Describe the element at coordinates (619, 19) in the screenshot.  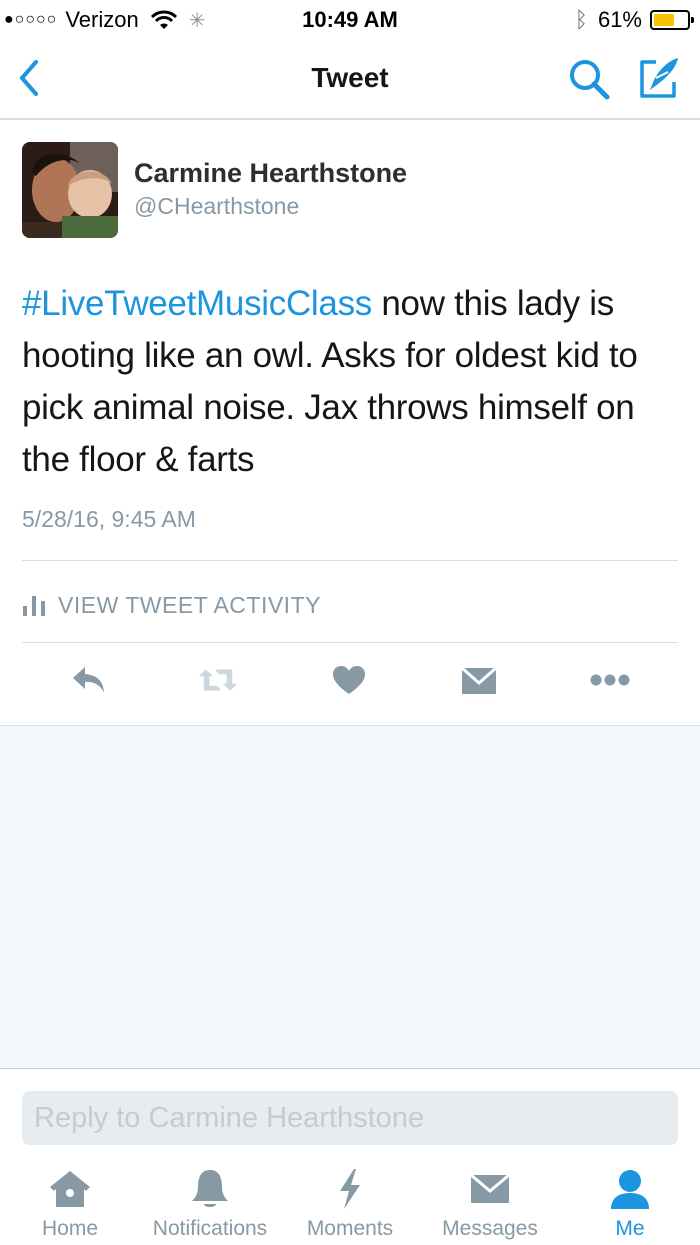
I see `battery-percent: 61%` at that location.